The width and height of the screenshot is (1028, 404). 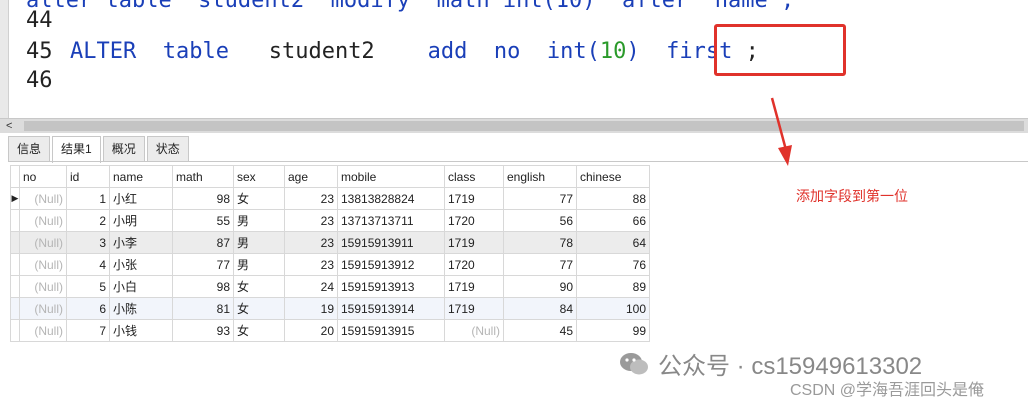 I want to click on arrow-head, so click(x=785, y=155).